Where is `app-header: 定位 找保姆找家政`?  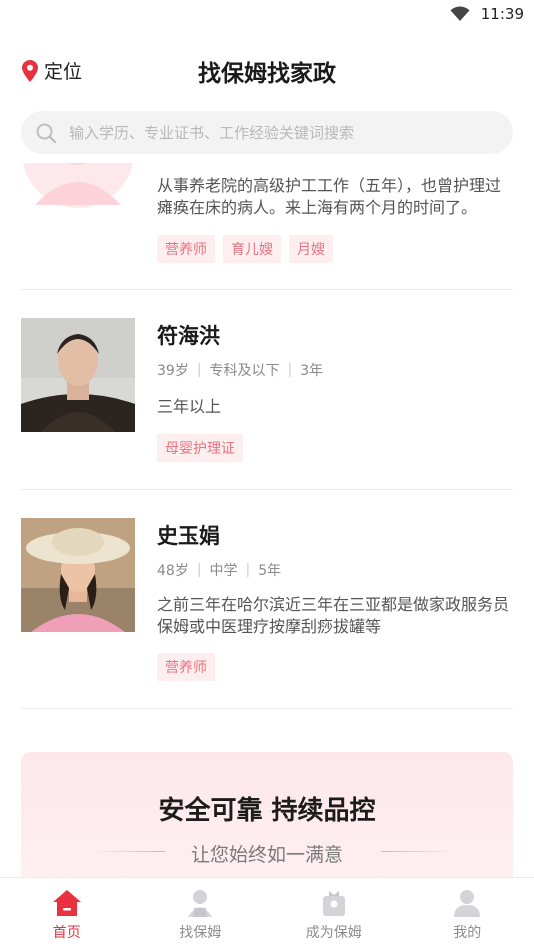
app-header: 定位 找保姆找家政 is located at coordinates (267, 71).